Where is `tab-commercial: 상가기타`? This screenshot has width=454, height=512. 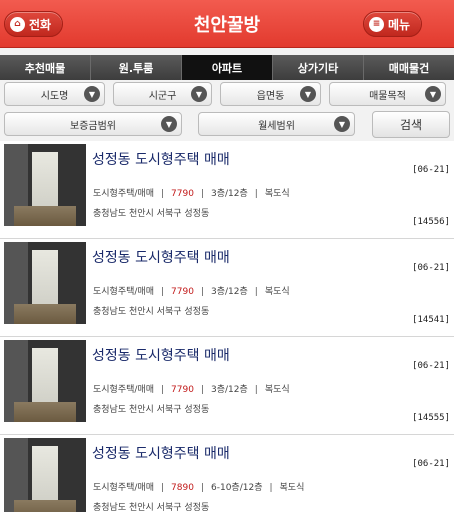
tab-commercial: 상가기타 is located at coordinates (318, 67).